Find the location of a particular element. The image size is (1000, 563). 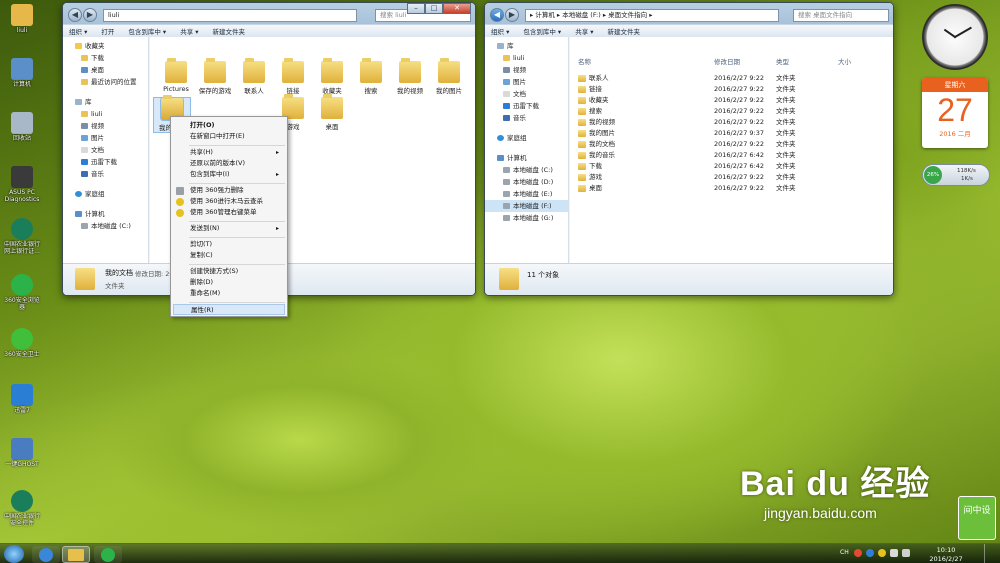

menu-open: 打开(O) is located at coordinates (229, 125).